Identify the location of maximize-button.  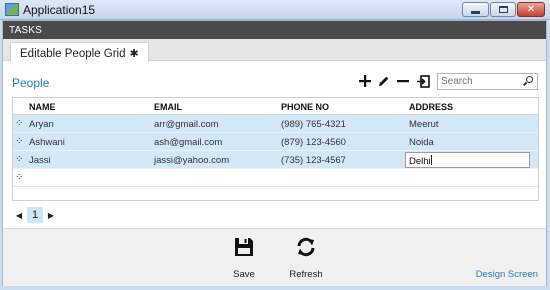
(503, 9).